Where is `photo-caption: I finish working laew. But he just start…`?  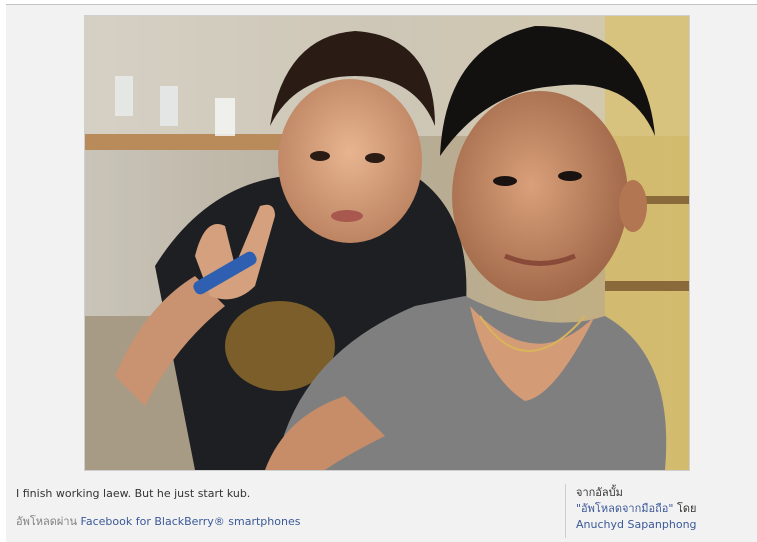 photo-caption: I finish working laew. But he just start… is located at coordinates (133, 493).